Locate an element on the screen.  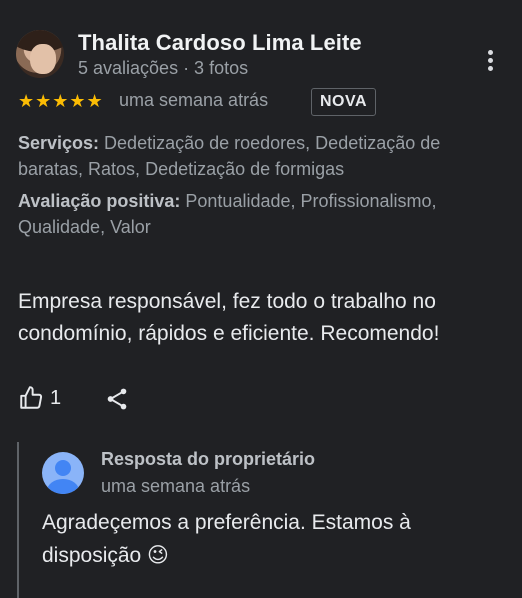
more-options-icon is located at coordinates (490, 63).